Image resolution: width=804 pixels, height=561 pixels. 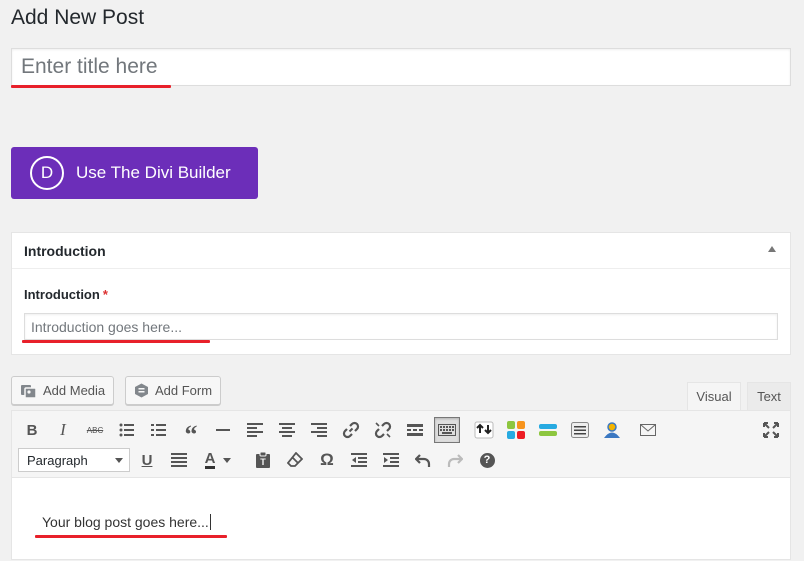 I want to click on shortcode-icon, so click(x=484, y=430).